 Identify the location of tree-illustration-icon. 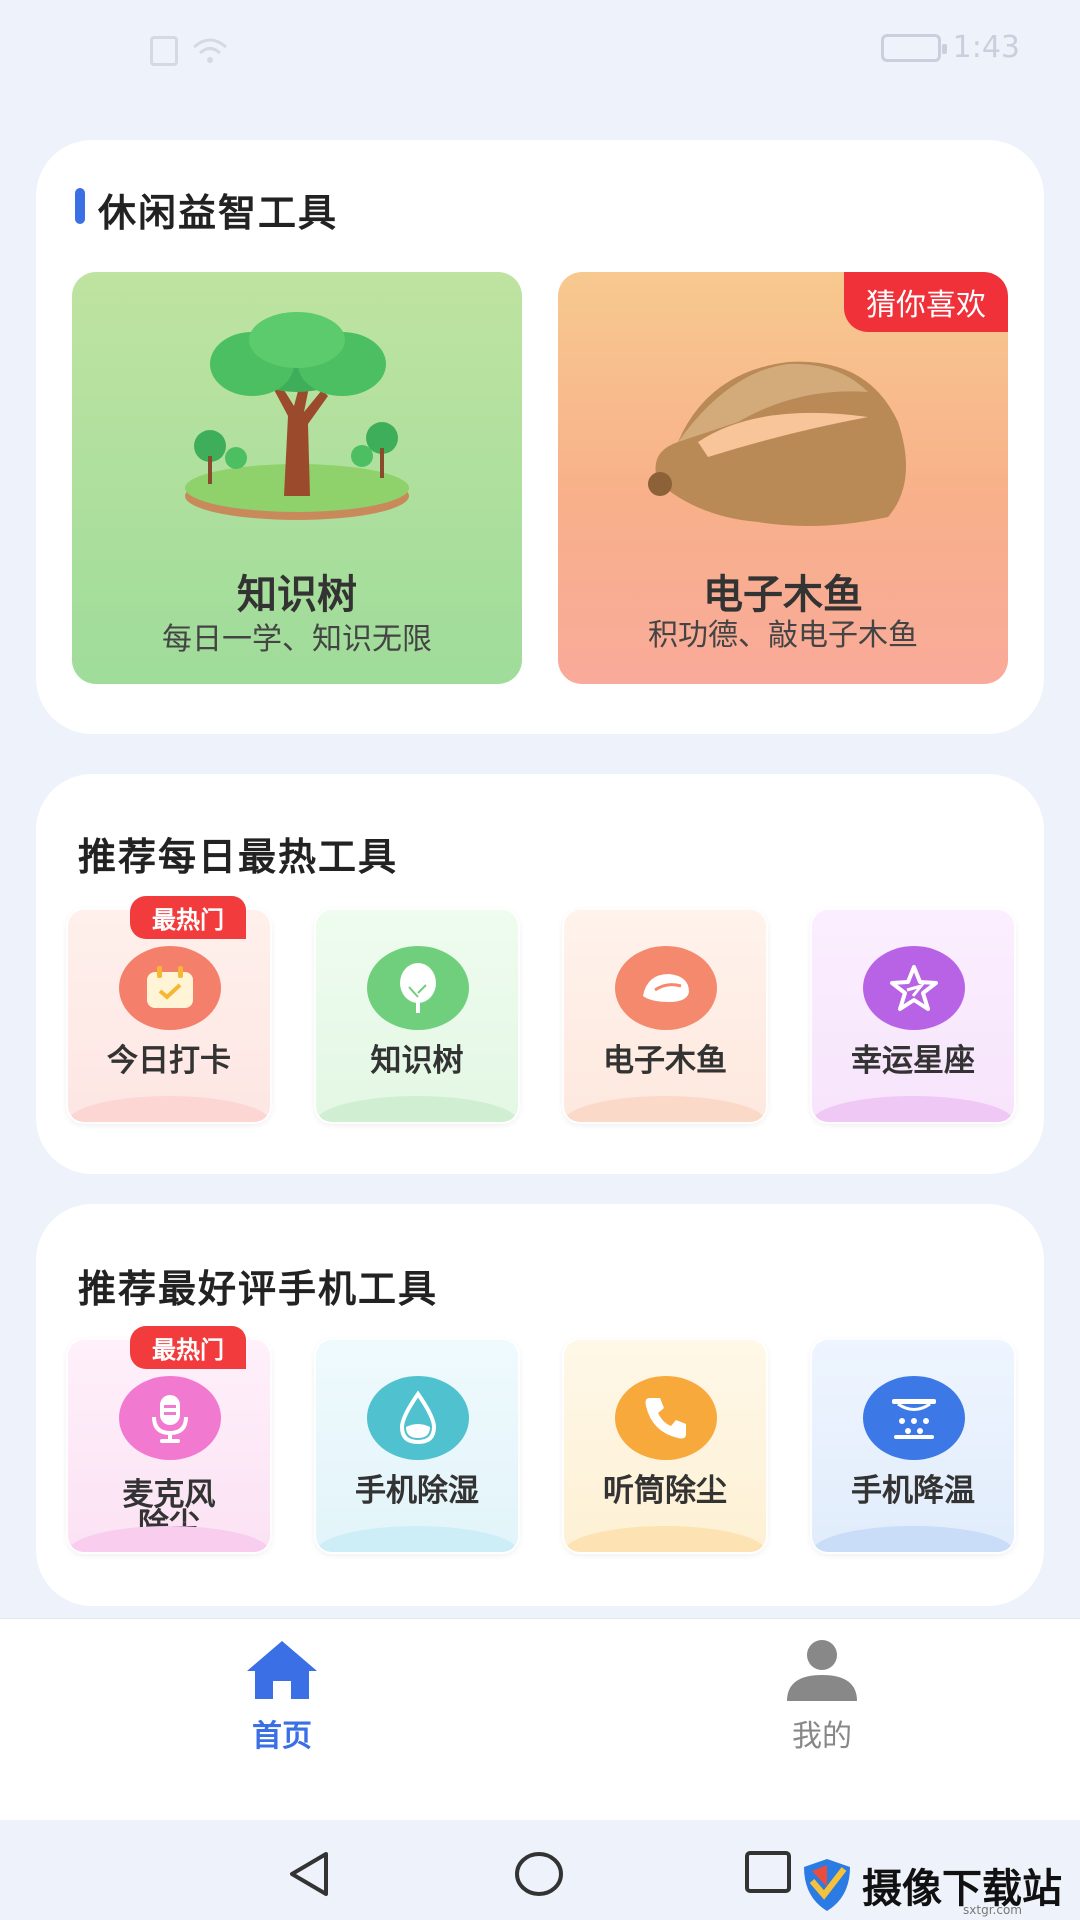
(297, 416).